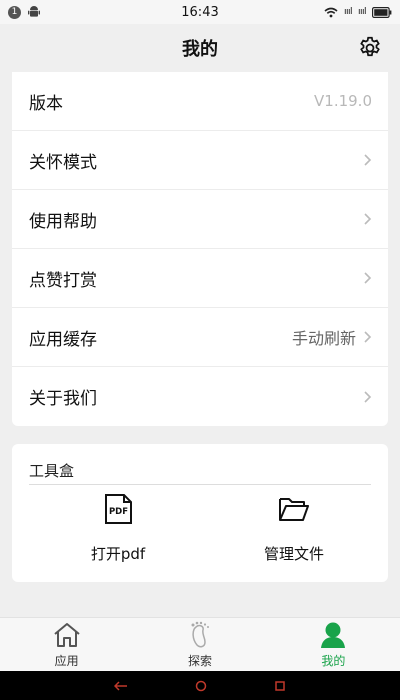 This screenshot has height=700, width=400. I want to click on row-label: 应用缓存, so click(63, 339).